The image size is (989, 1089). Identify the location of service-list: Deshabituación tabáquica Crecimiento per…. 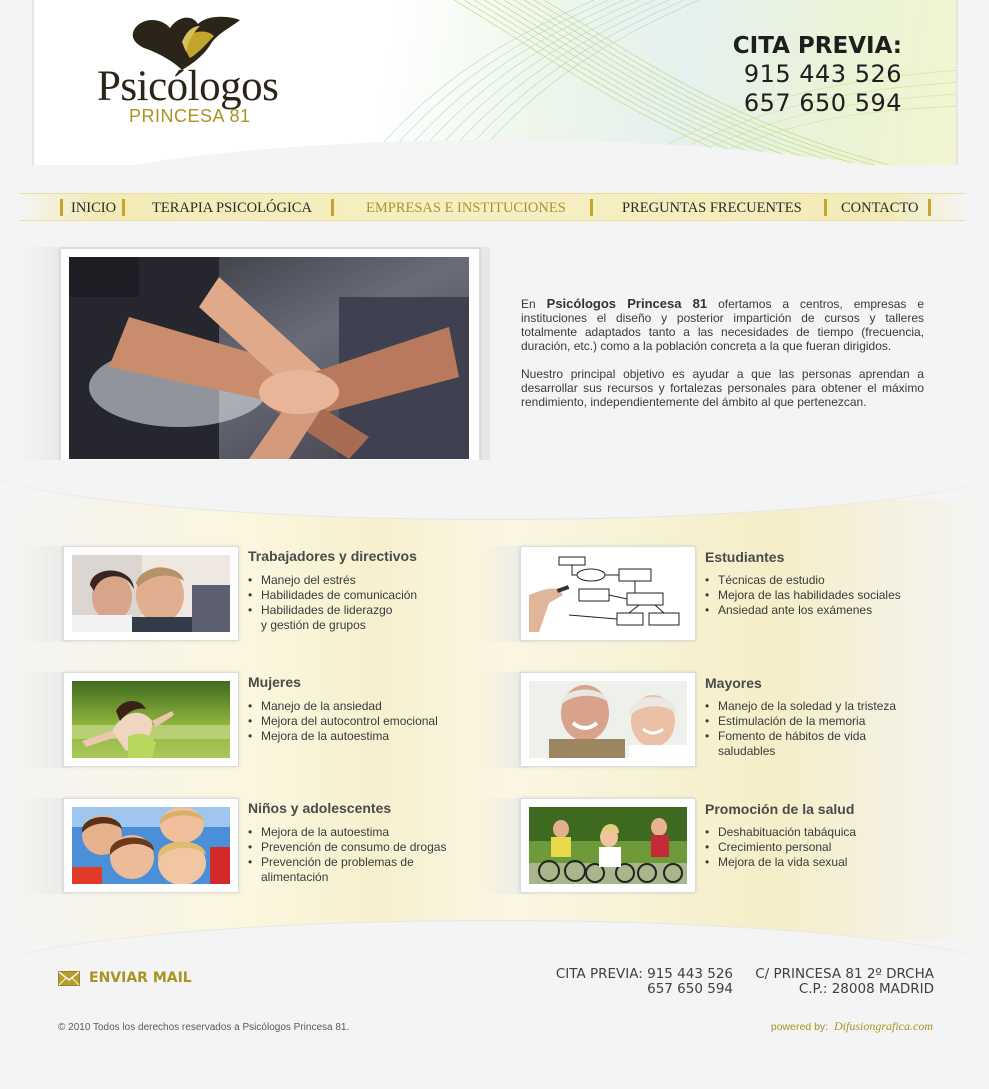
(780, 847).